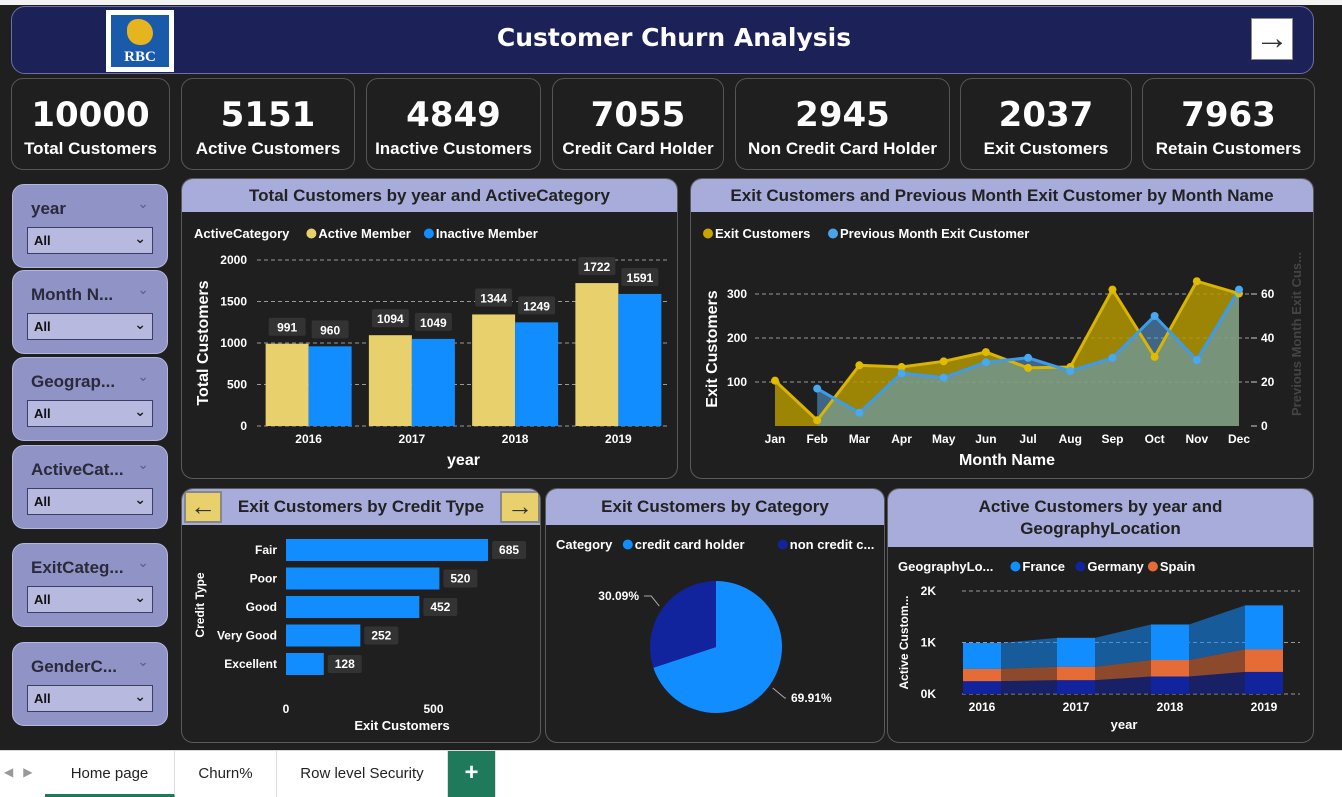  Describe the element at coordinates (584, 544) in the screenshot. I see `legend-title: Category` at that location.